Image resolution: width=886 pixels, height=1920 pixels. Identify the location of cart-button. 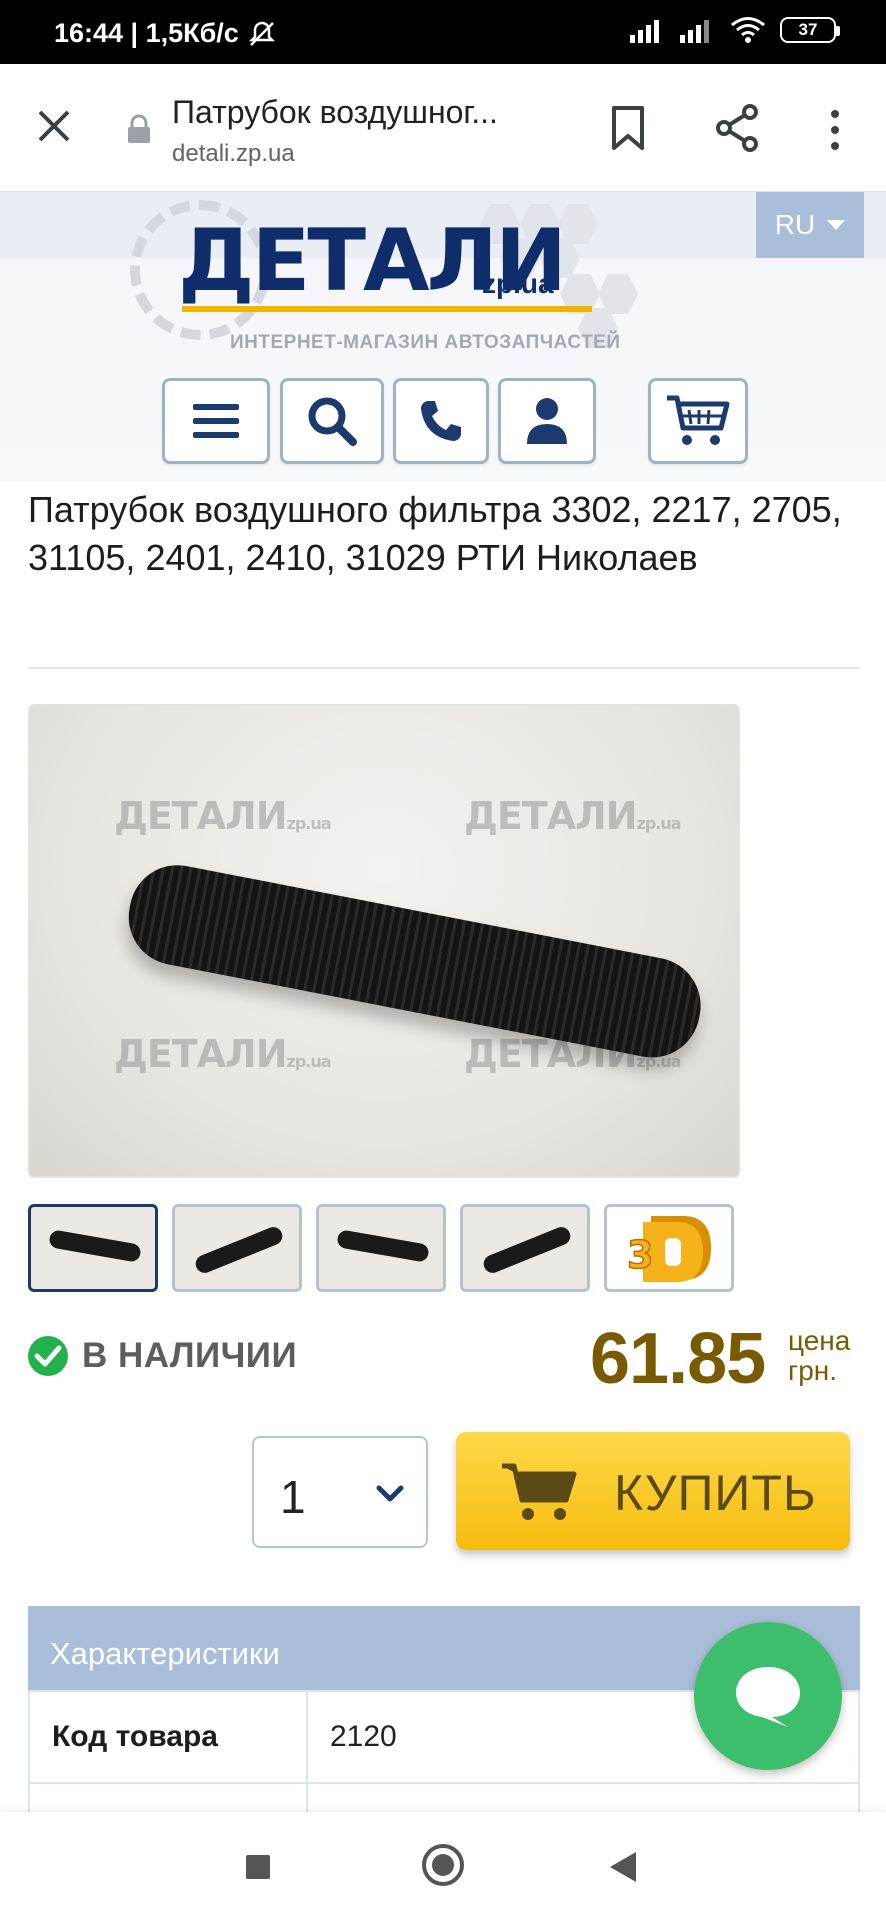
(698, 421).